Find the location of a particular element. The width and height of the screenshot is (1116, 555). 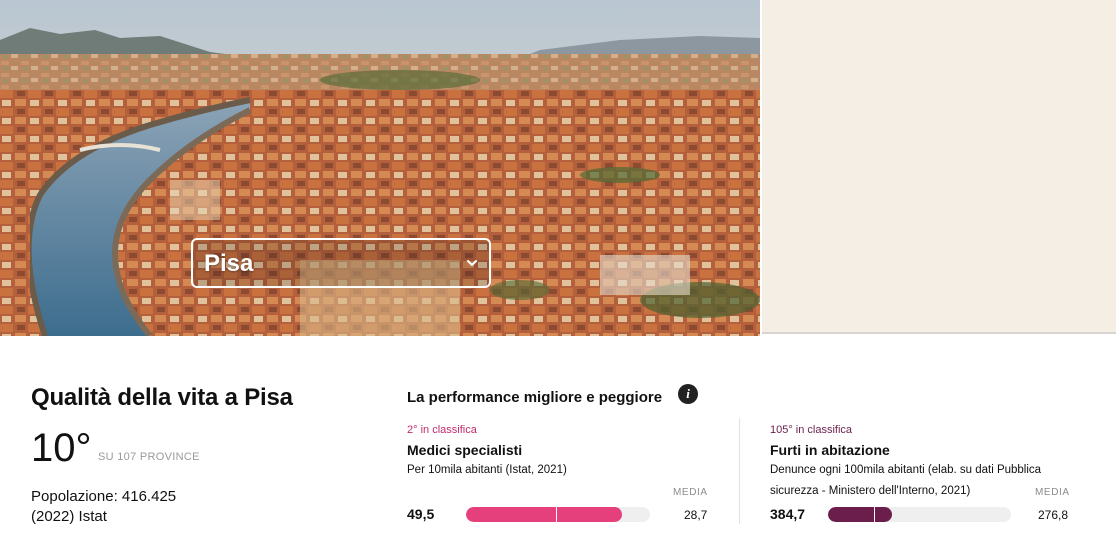

rank-note: SU 107 PROVINCE is located at coordinates (149, 457).